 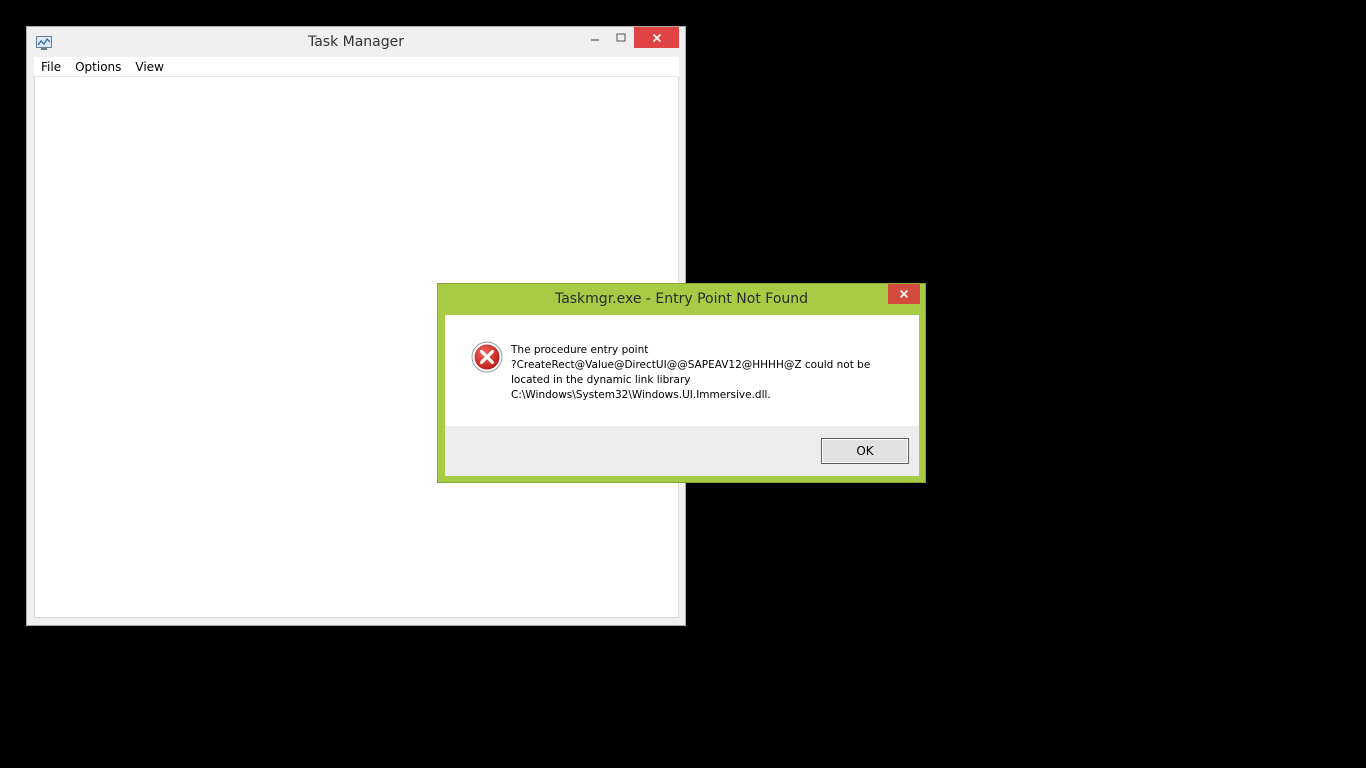 What do you see at coordinates (356, 67) in the screenshot?
I see `menu-bar: File Options View` at bounding box center [356, 67].